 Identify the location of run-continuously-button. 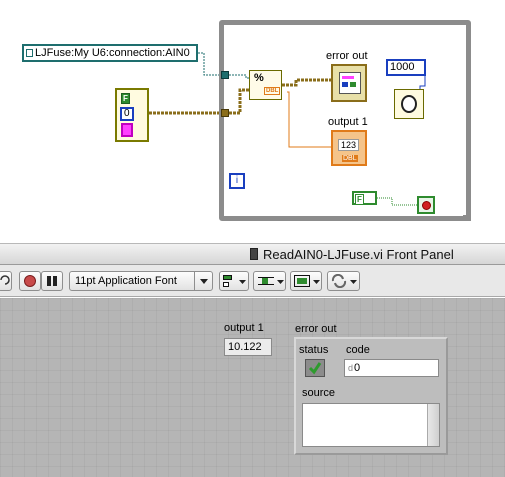
(6, 281).